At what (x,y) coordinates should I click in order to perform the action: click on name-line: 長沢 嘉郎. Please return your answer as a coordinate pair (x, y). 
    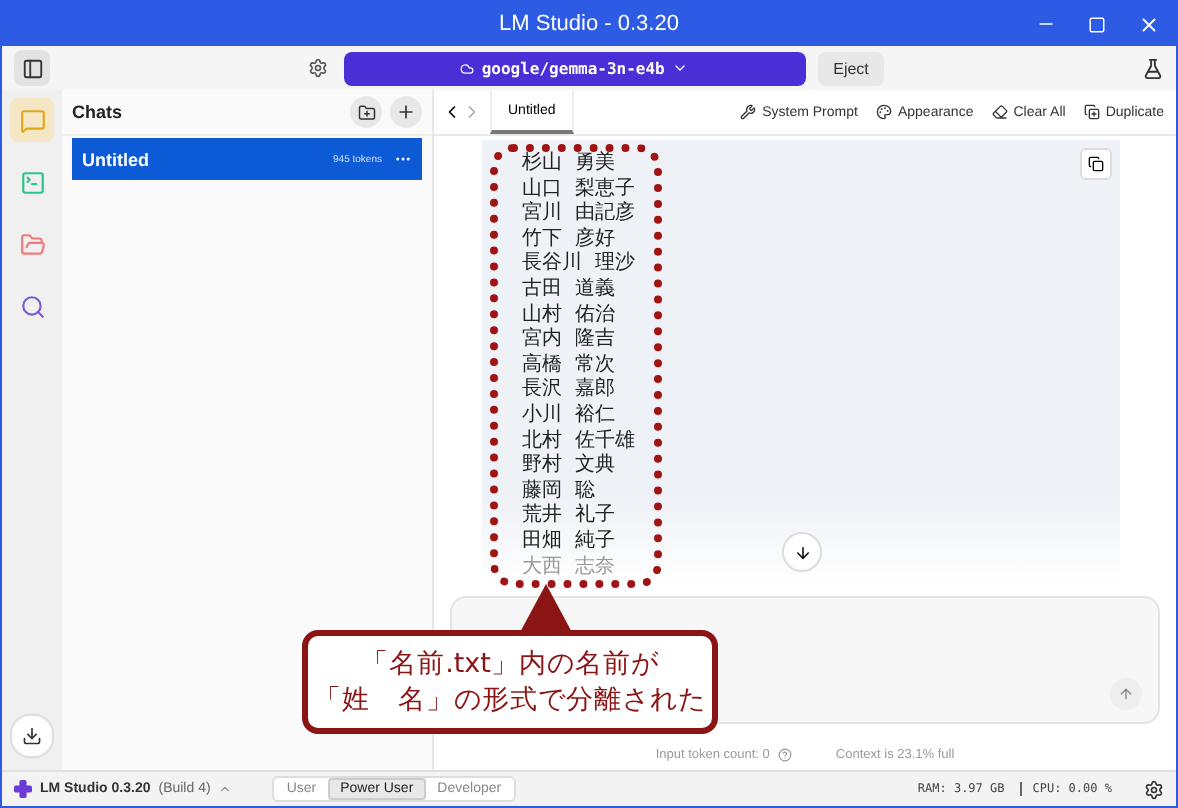
    Looking at the image, I should click on (568, 390).